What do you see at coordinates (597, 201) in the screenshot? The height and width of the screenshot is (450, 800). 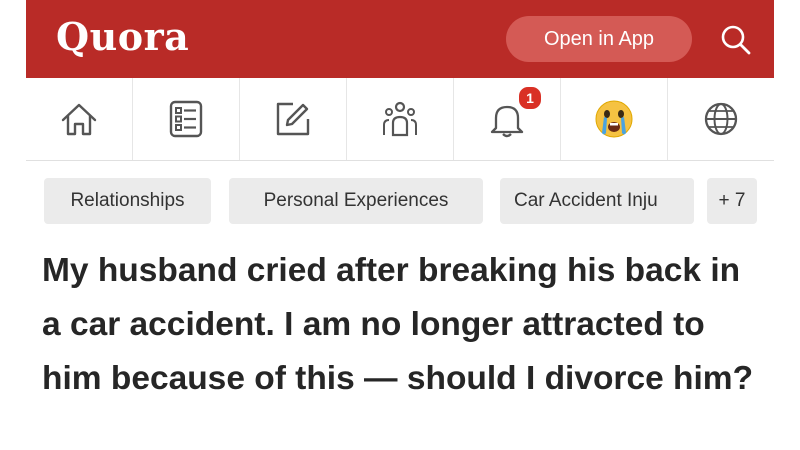 I see `tag-car-accident: Car Accident Inju` at bounding box center [597, 201].